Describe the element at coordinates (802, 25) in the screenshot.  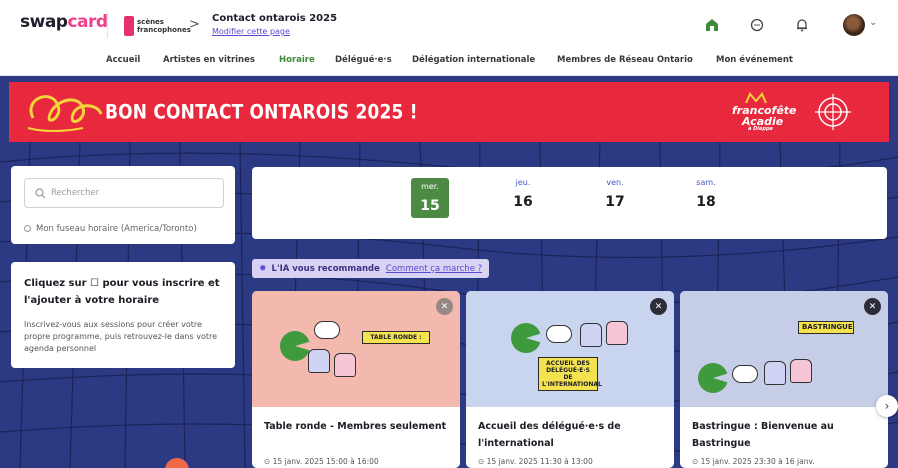
I see `bell-icon` at that location.